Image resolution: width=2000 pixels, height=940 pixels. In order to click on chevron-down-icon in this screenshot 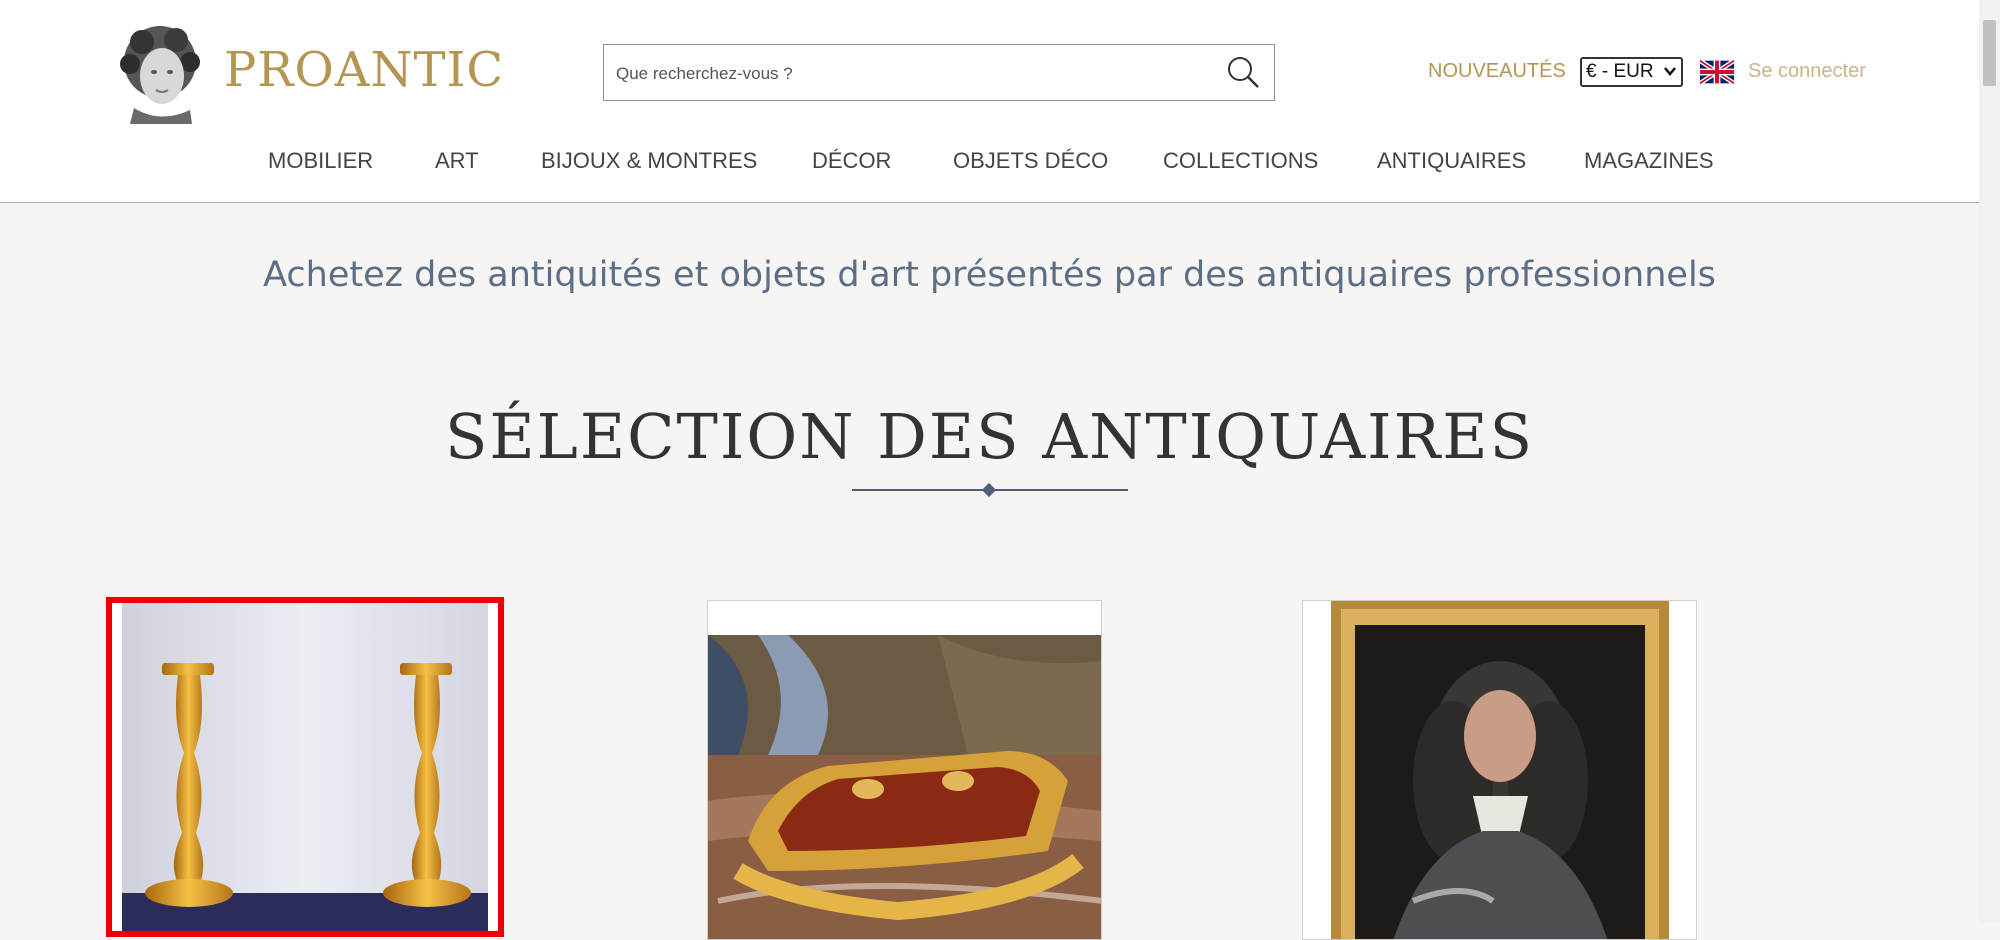, I will do `click(1670, 71)`.